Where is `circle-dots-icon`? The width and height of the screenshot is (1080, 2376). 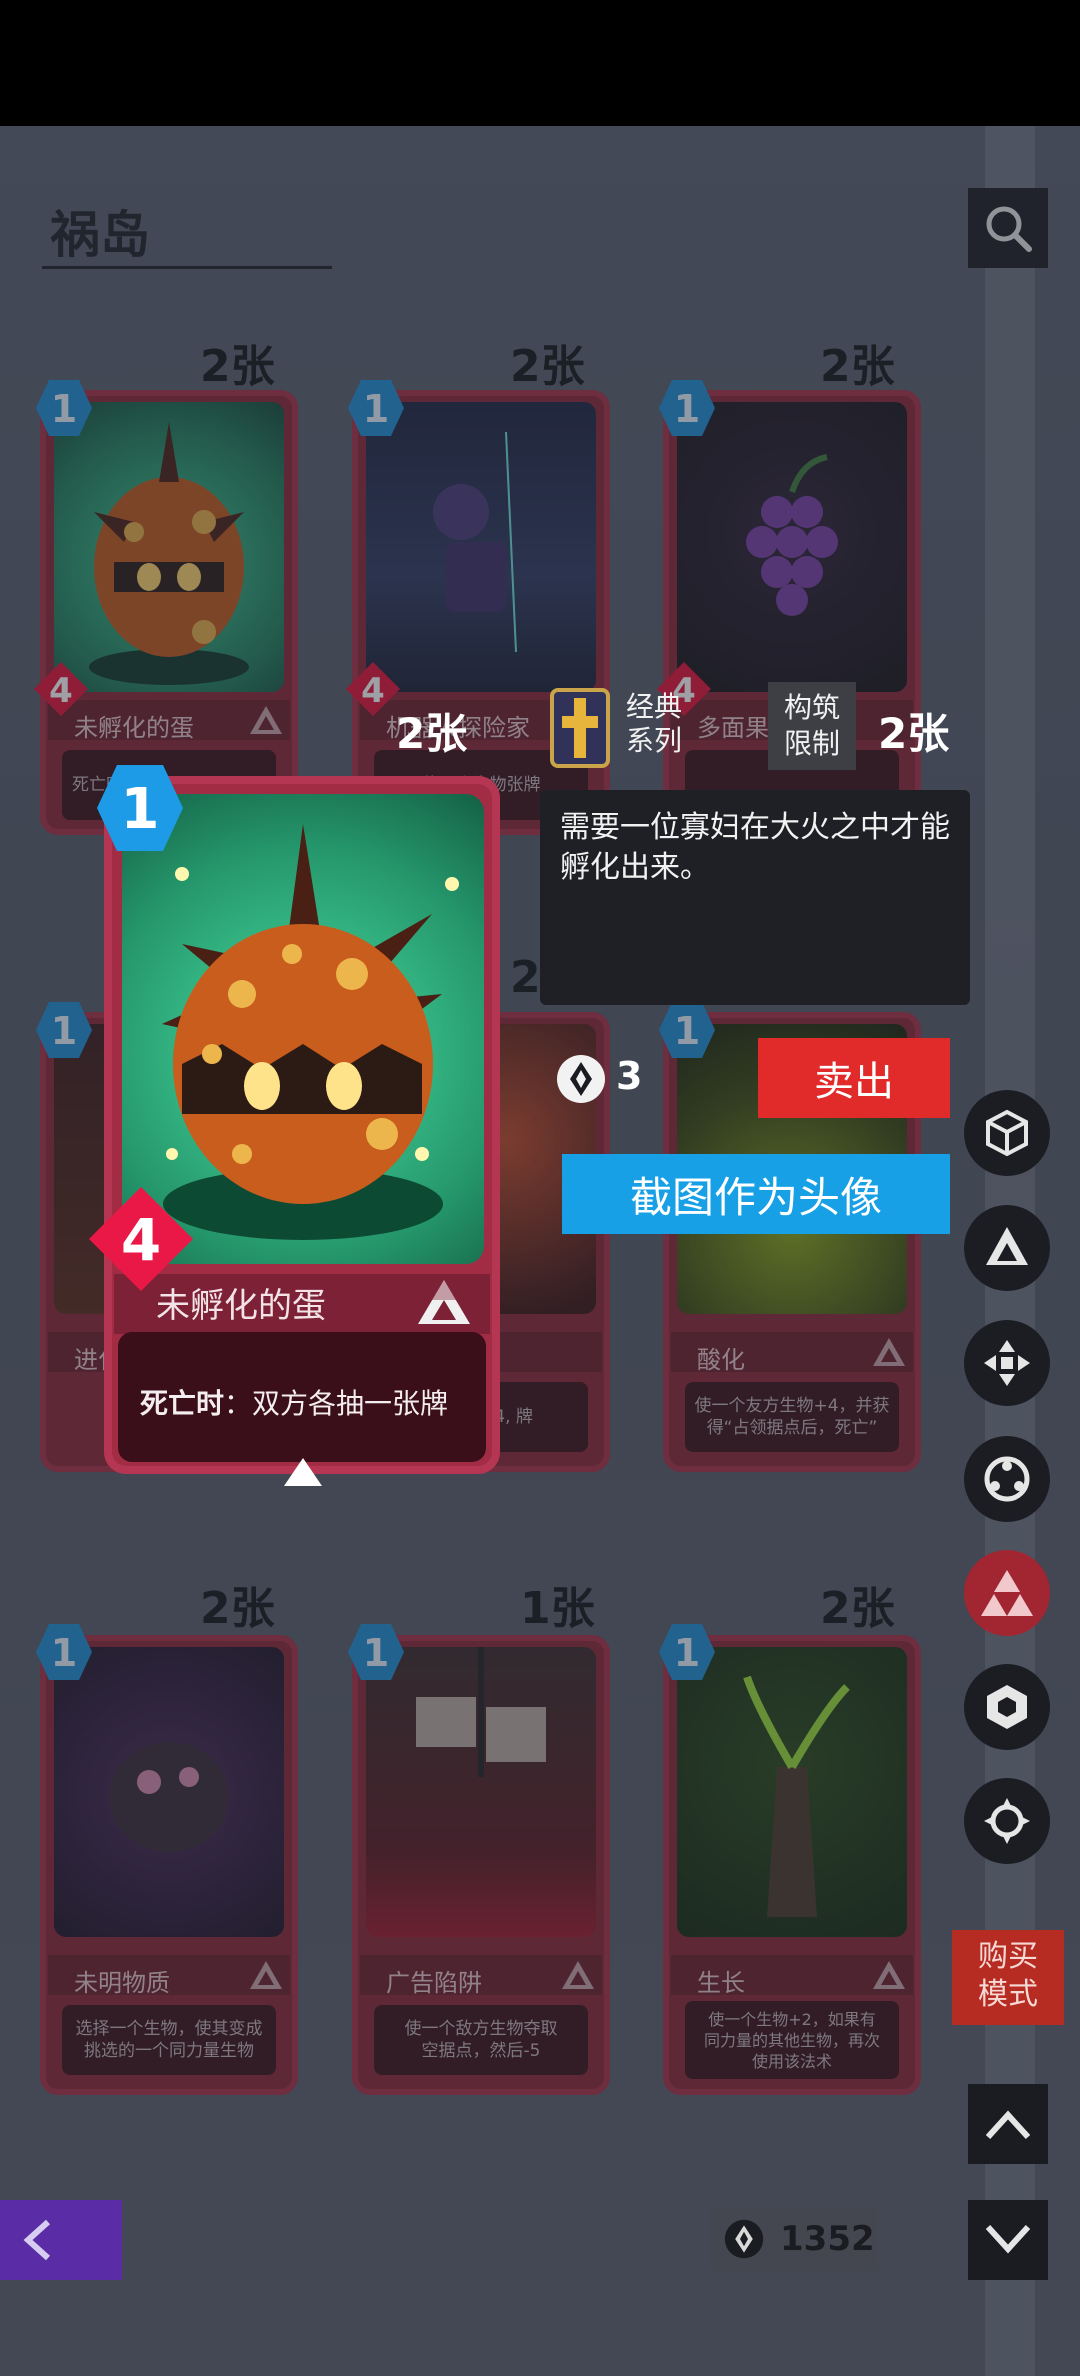
circle-dots-icon is located at coordinates (1007, 1479).